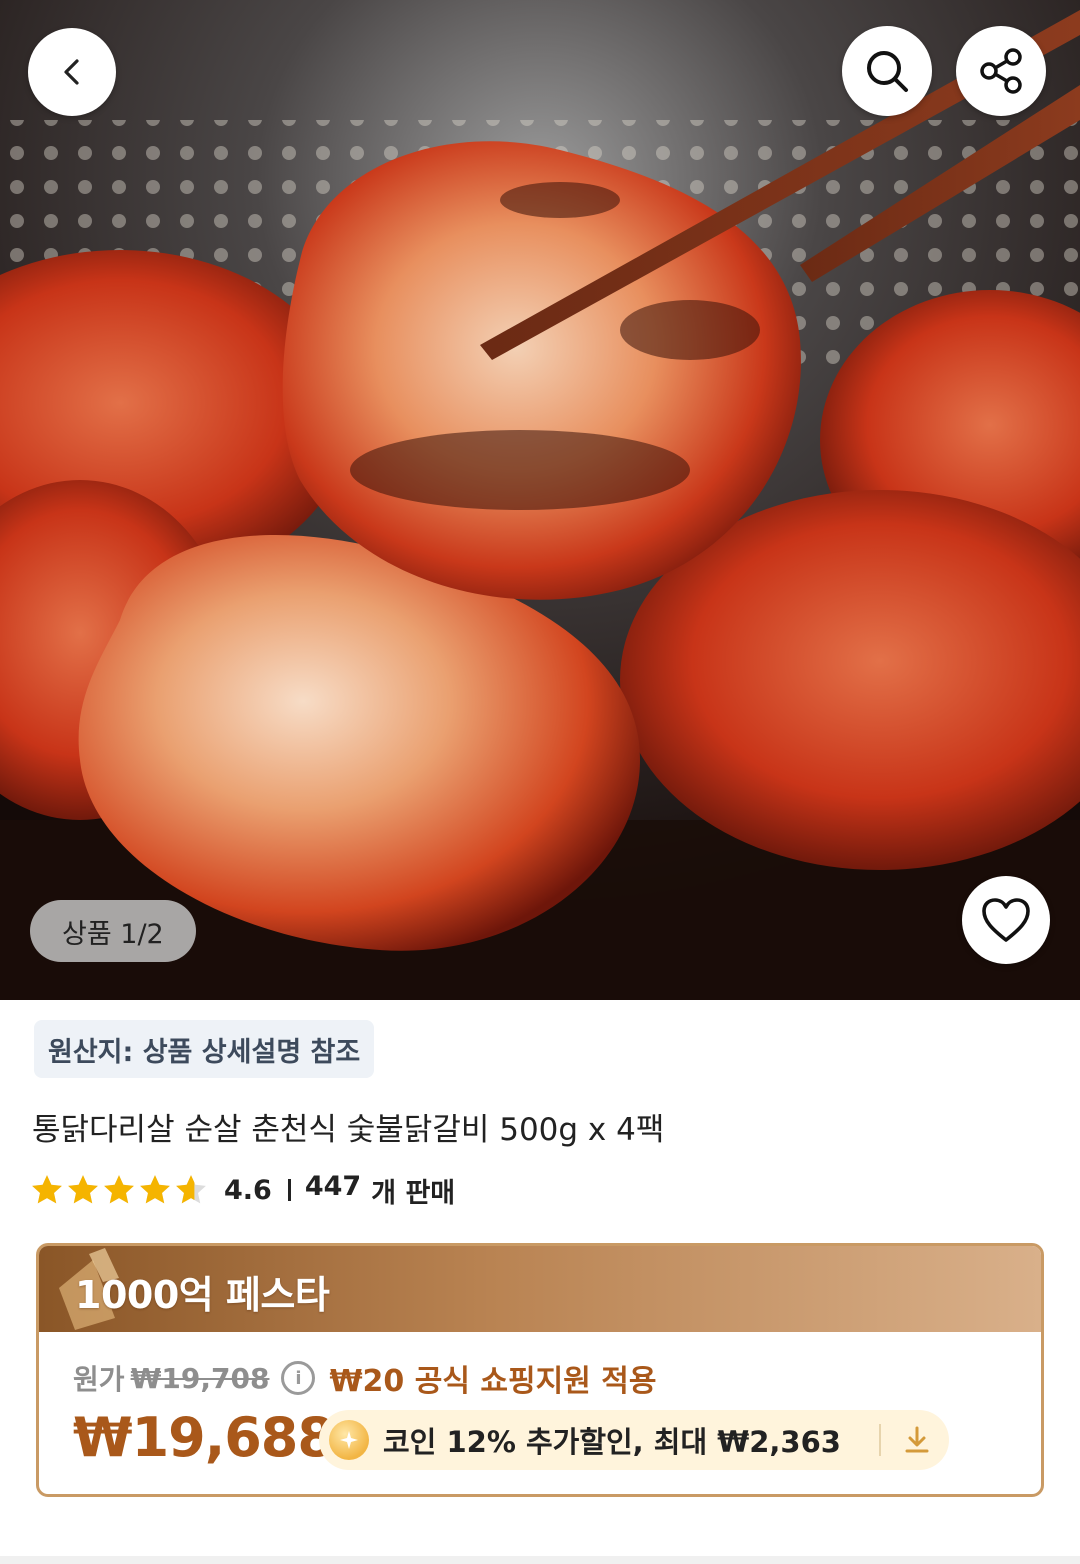 The height and width of the screenshot is (1564, 1080). I want to click on final-price: ₩19,688, so click(204, 1437).